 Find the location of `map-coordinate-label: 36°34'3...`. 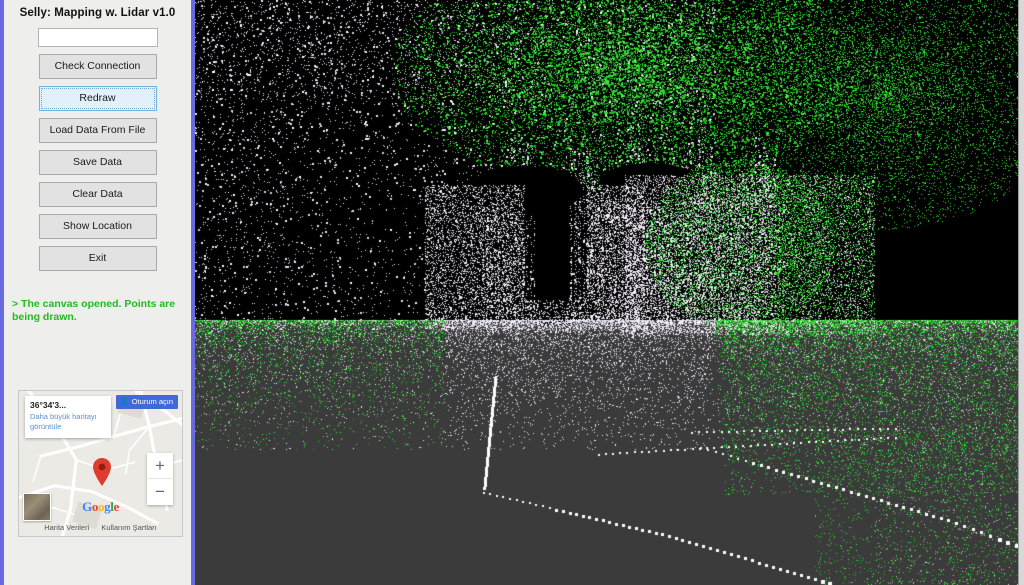

map-coordinate-label: 36°34'3... is located at coordinates (48, 405).